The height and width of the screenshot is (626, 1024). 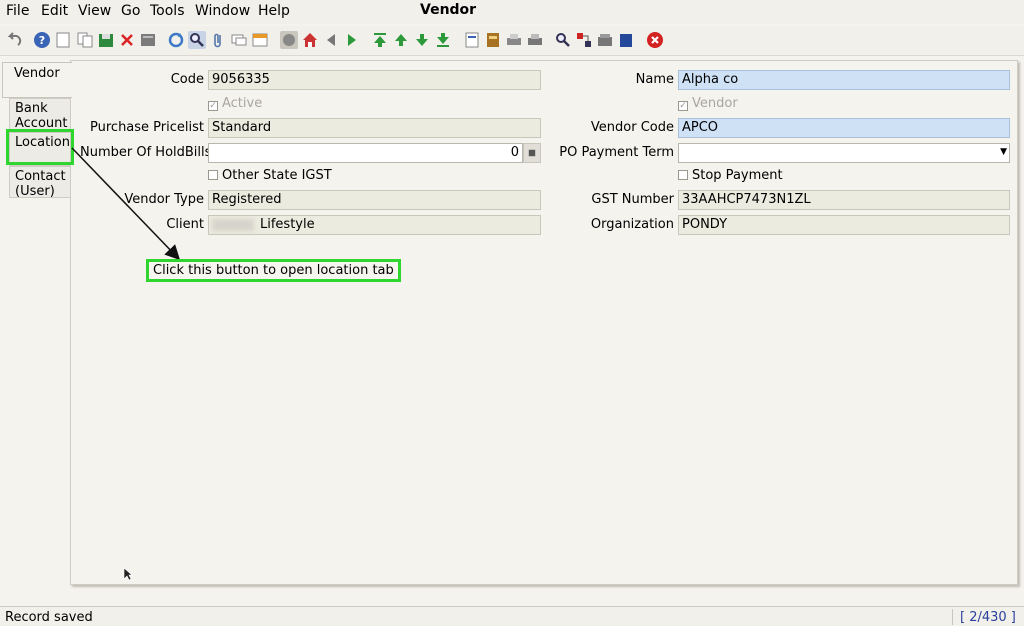 I want to click on client-field: Lifestyle, so click(x=374, y=225).